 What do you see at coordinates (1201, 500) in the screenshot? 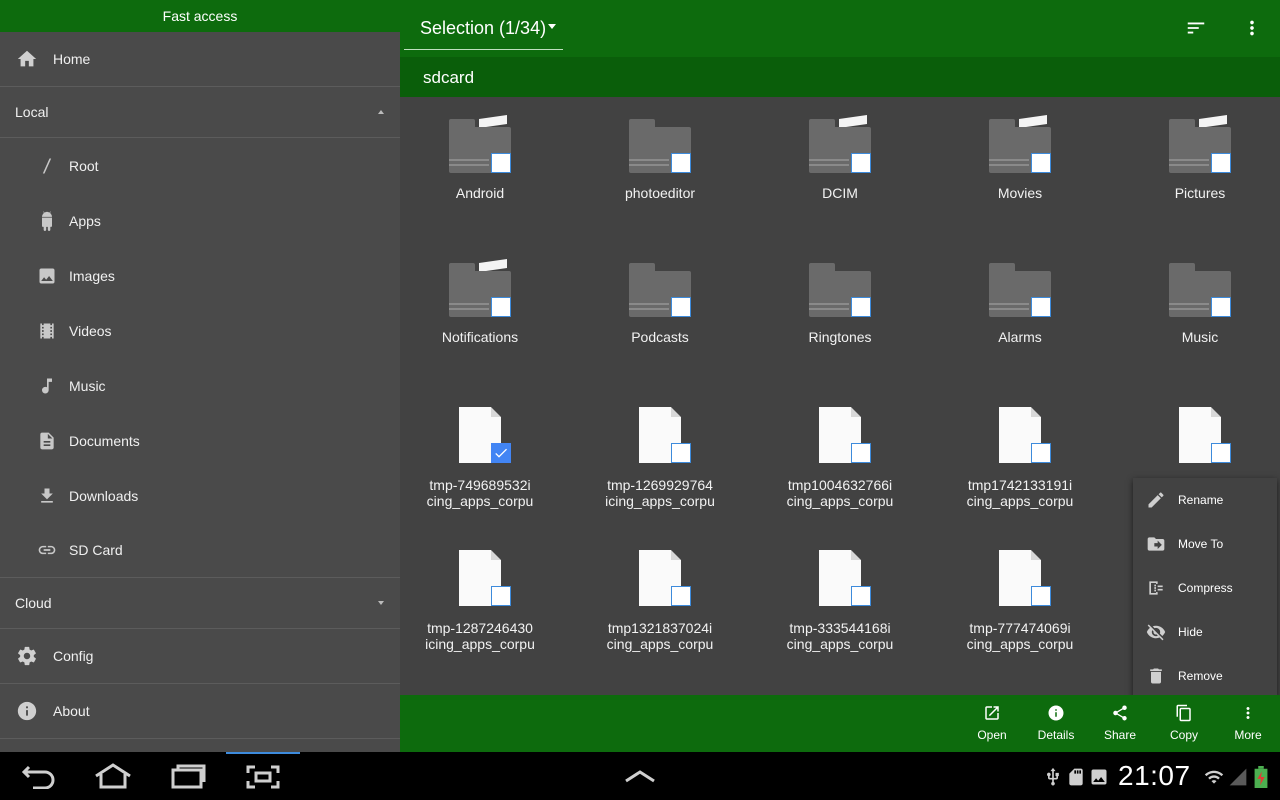
I see `menu-item-label: Rename` at bounding box center [1201, 500].